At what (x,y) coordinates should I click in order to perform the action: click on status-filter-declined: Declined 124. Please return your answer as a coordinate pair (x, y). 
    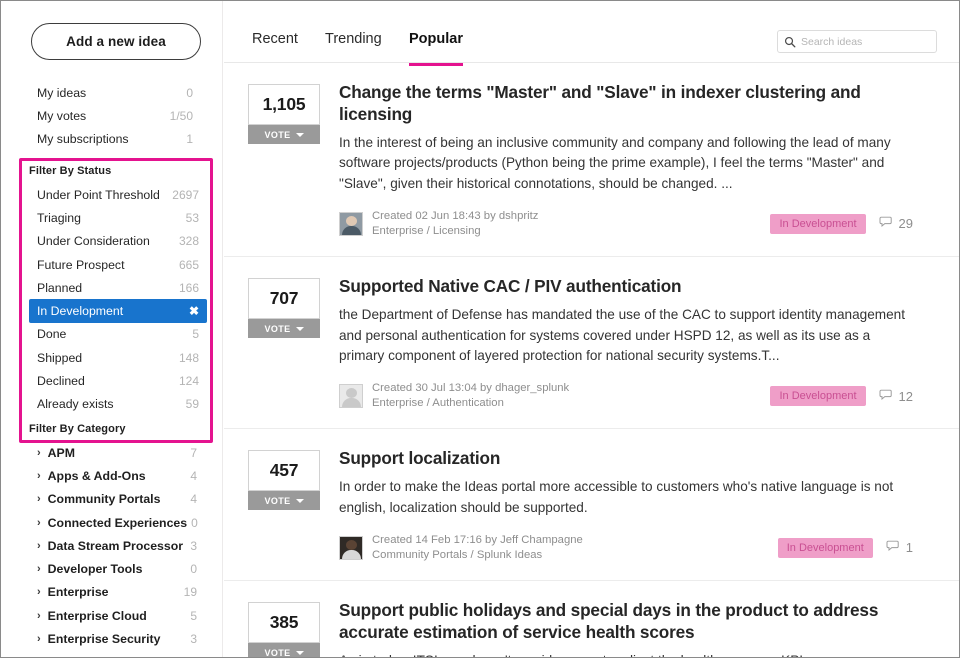
    Looking at the image, I should click on (118, 380).